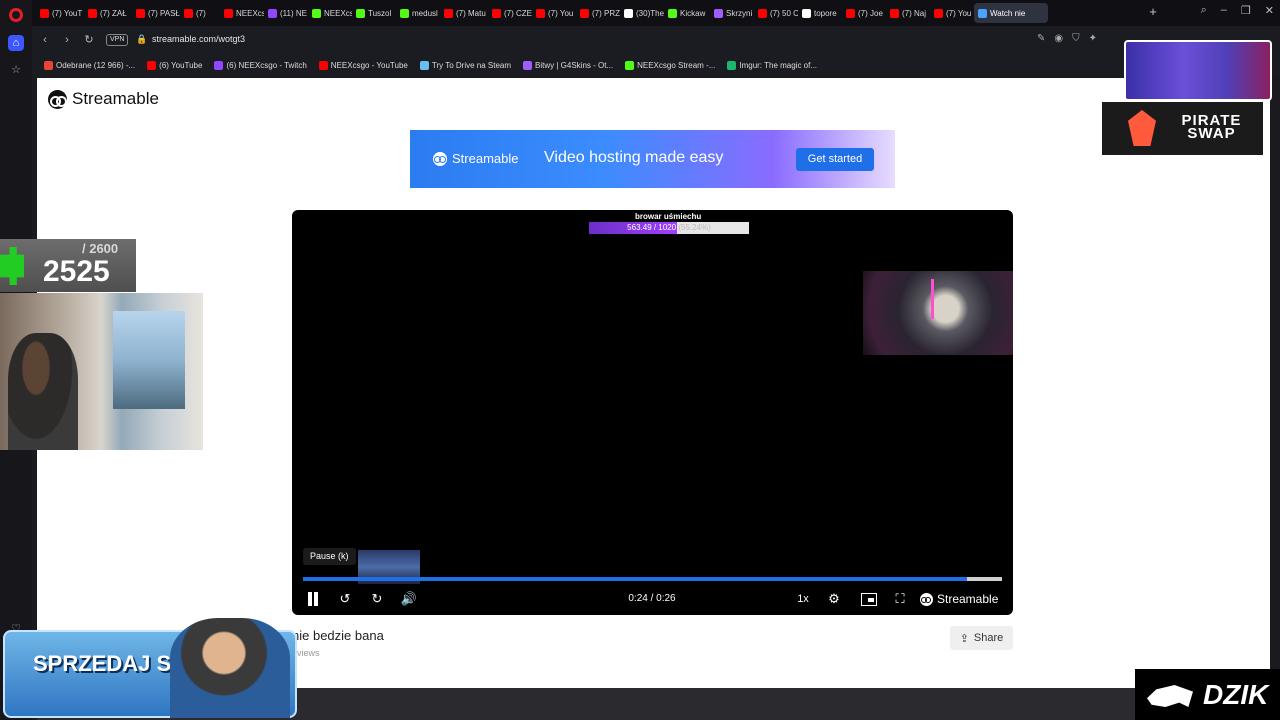 This screenshot has height=720, width=1280. I want to click on browser-tab: (30)The, so click(642, 13).